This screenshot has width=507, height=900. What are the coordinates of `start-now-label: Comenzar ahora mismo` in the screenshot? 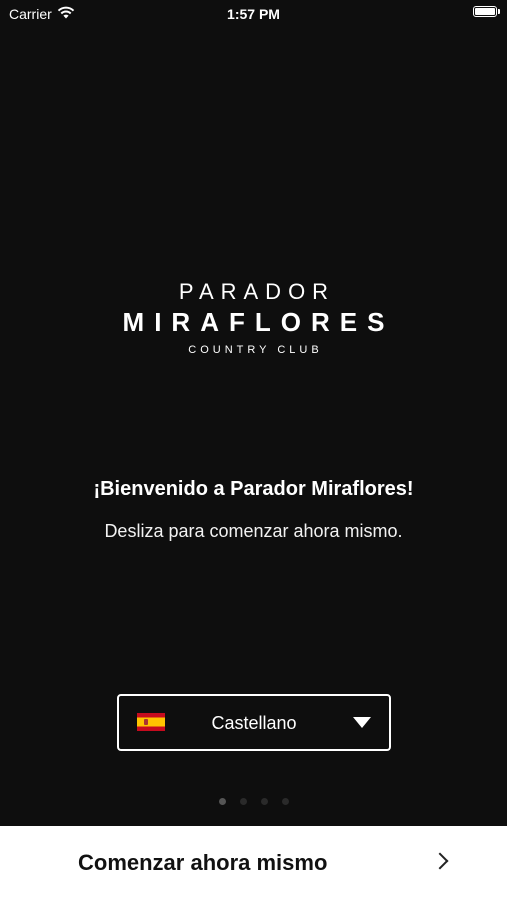 It's located at (203, 862).